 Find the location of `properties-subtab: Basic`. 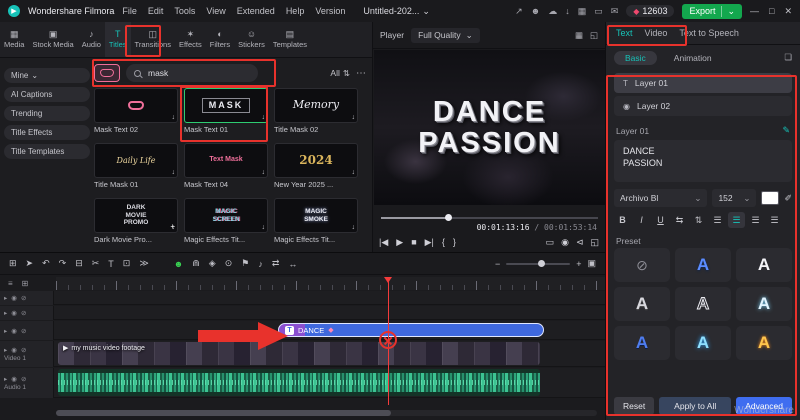

properties-subtab: Basic is located at coordinates (635, 57).